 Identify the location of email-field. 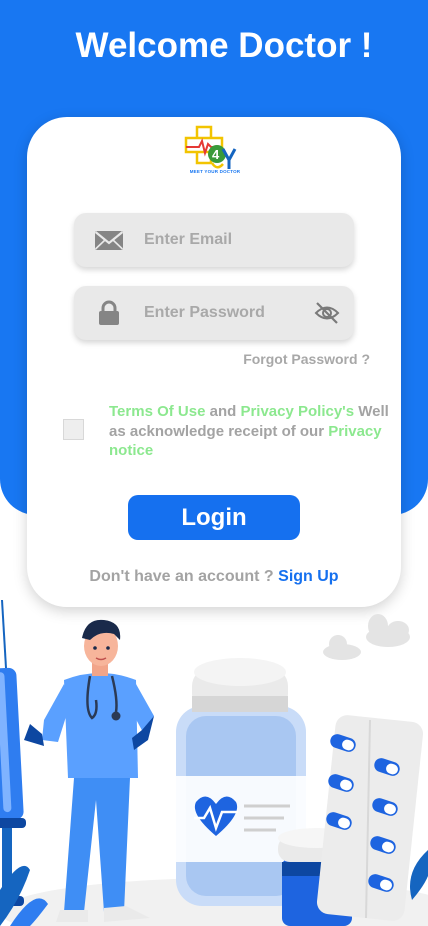
(214, 240).